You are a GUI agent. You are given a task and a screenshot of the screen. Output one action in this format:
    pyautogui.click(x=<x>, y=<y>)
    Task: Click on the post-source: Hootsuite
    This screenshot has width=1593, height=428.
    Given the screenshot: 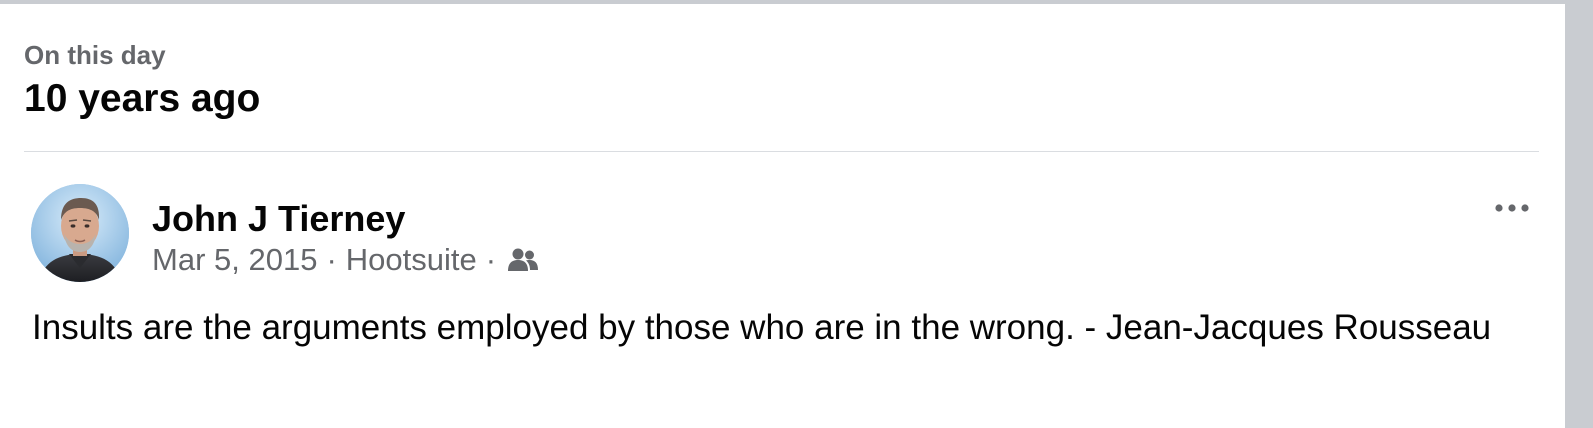 What is the action you would take?
    pyautogui.click(x=411, y=259)
    